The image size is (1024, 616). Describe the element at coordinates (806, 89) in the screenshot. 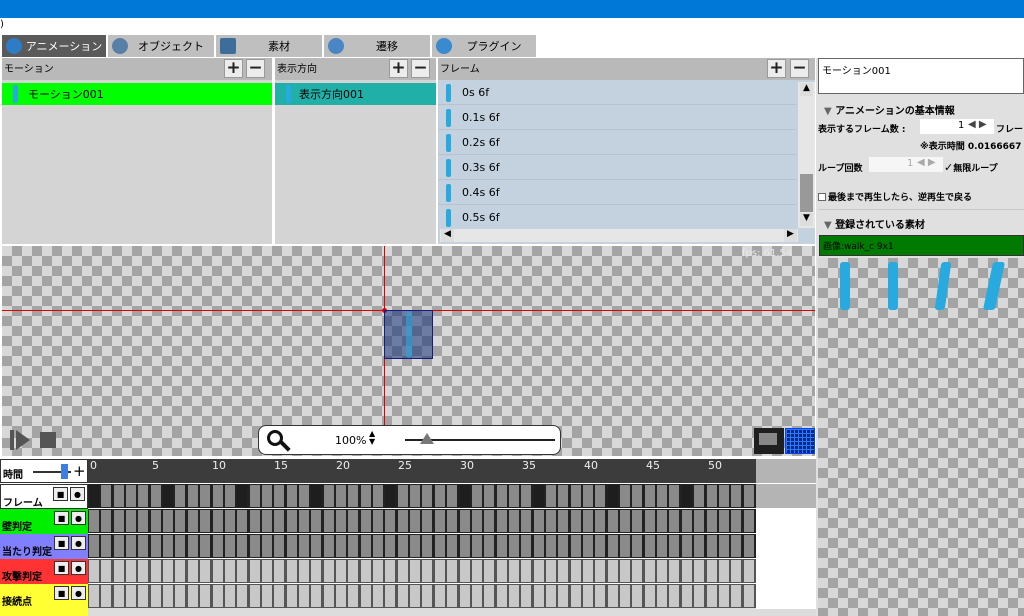

I see `scroll-up-icon: ▲` at that location.